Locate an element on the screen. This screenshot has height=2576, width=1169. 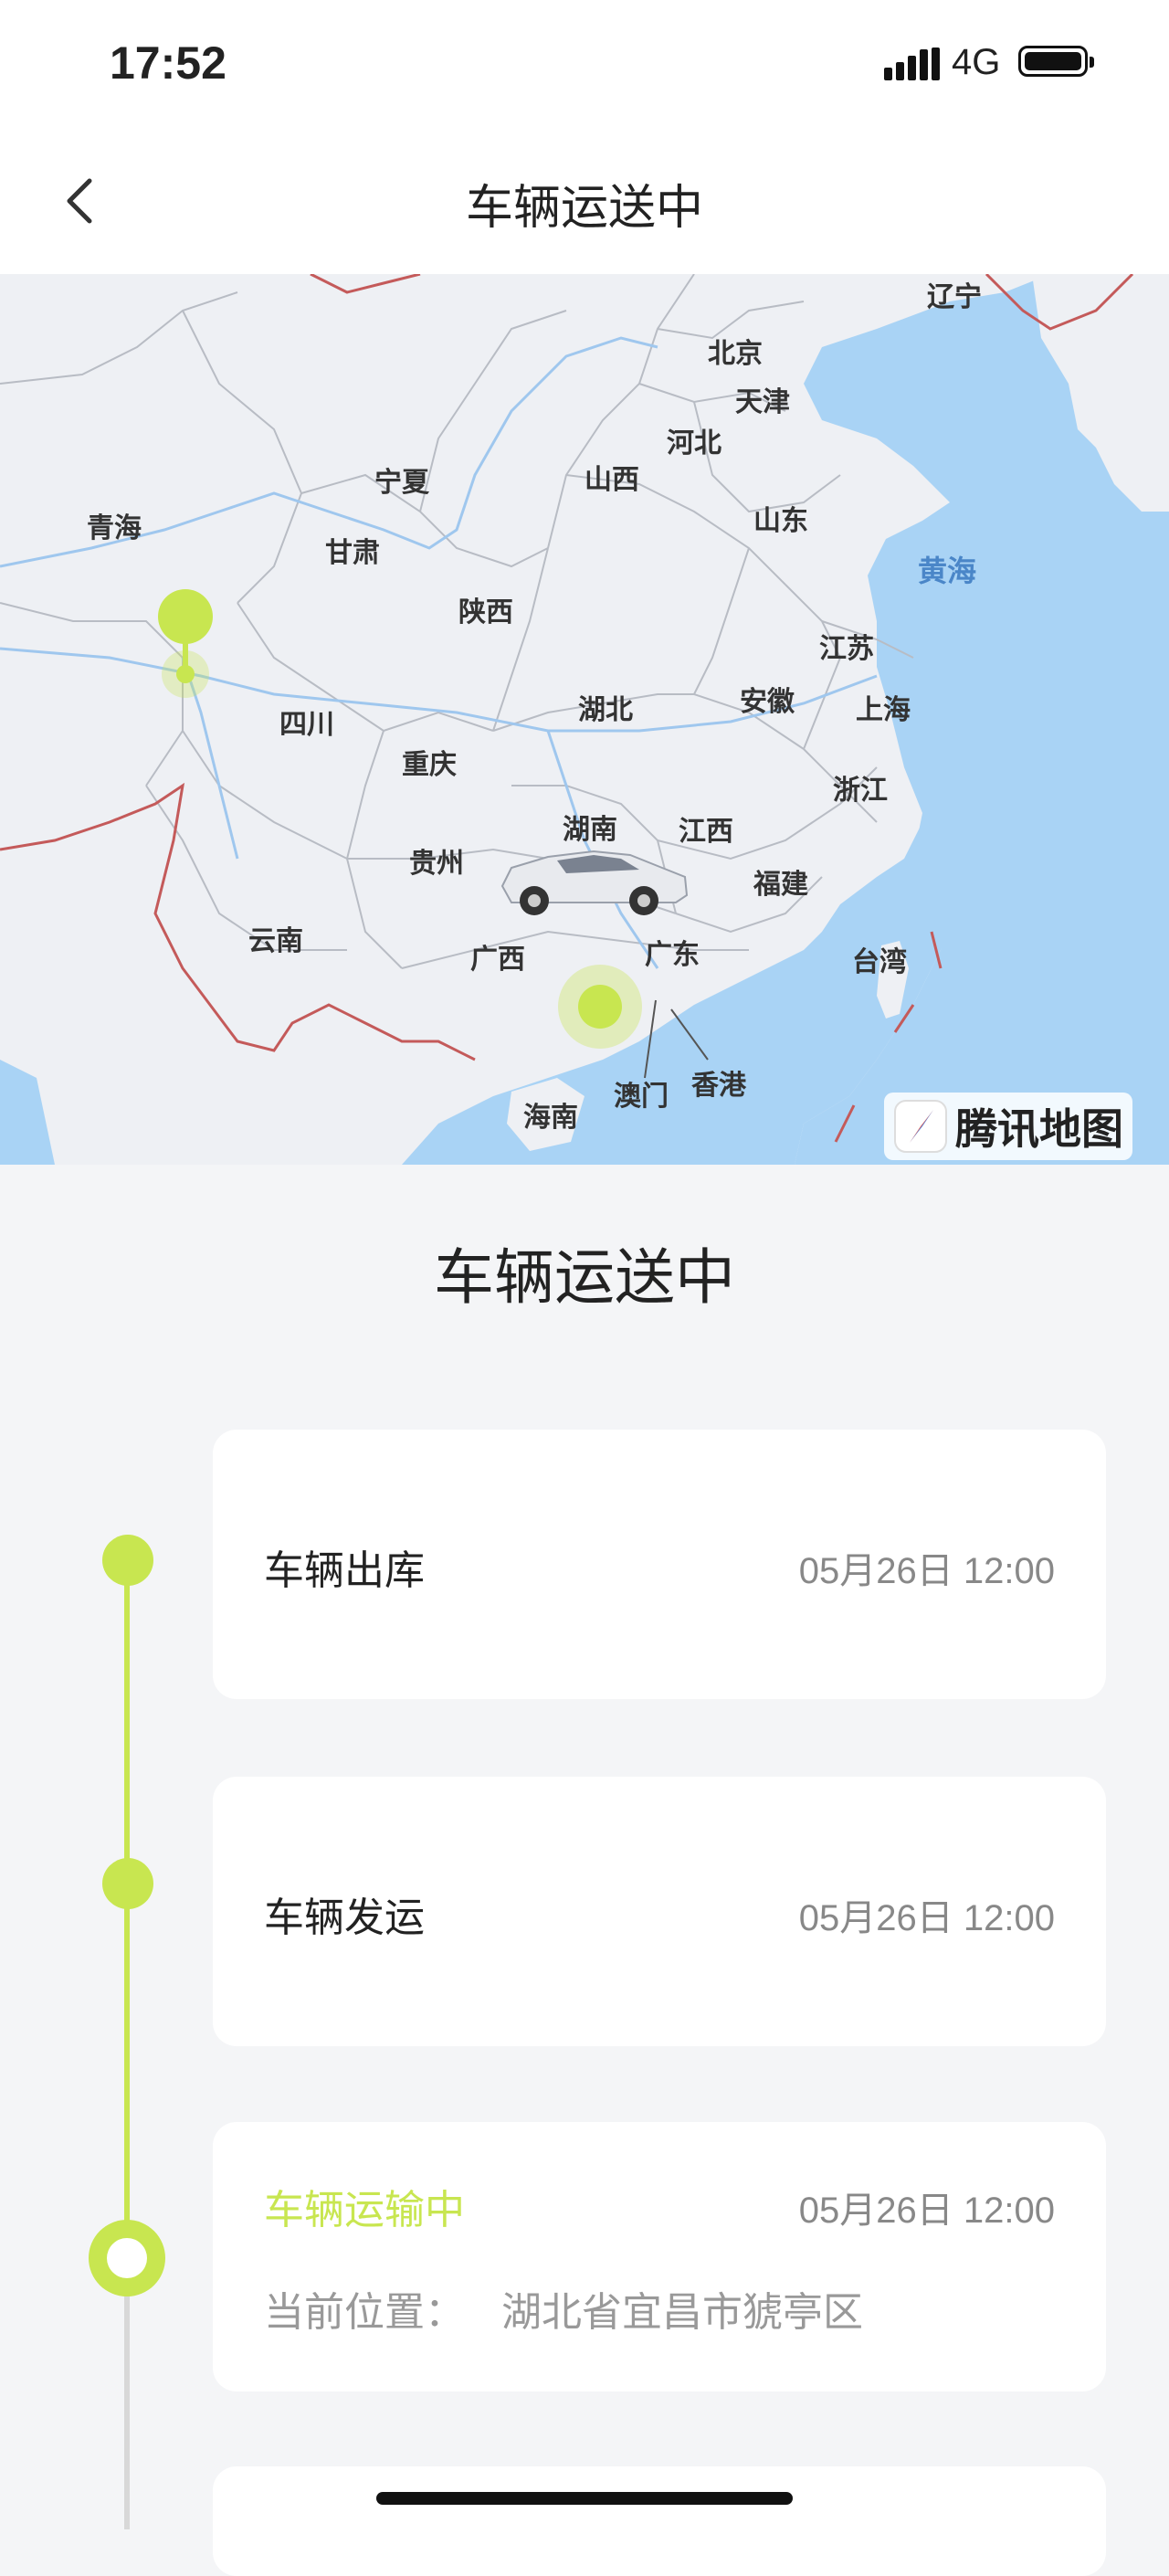
timeline-step-label: 车辆出库 is located at coordinates (344, 1570).